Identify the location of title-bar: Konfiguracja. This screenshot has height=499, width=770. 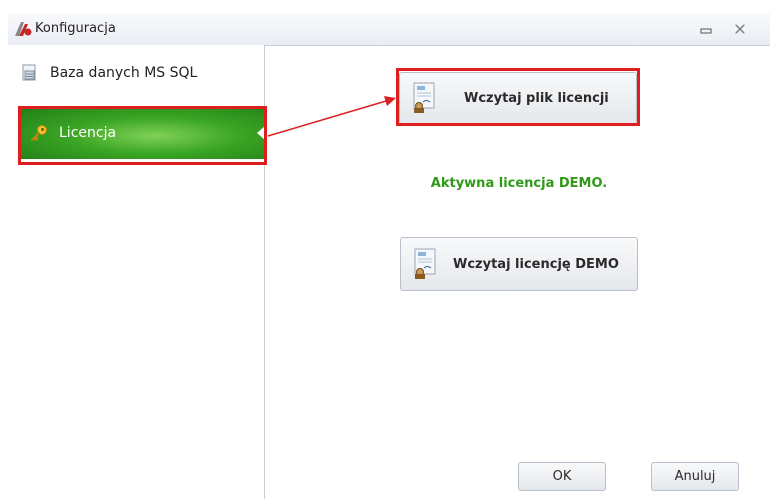
(389, 29).